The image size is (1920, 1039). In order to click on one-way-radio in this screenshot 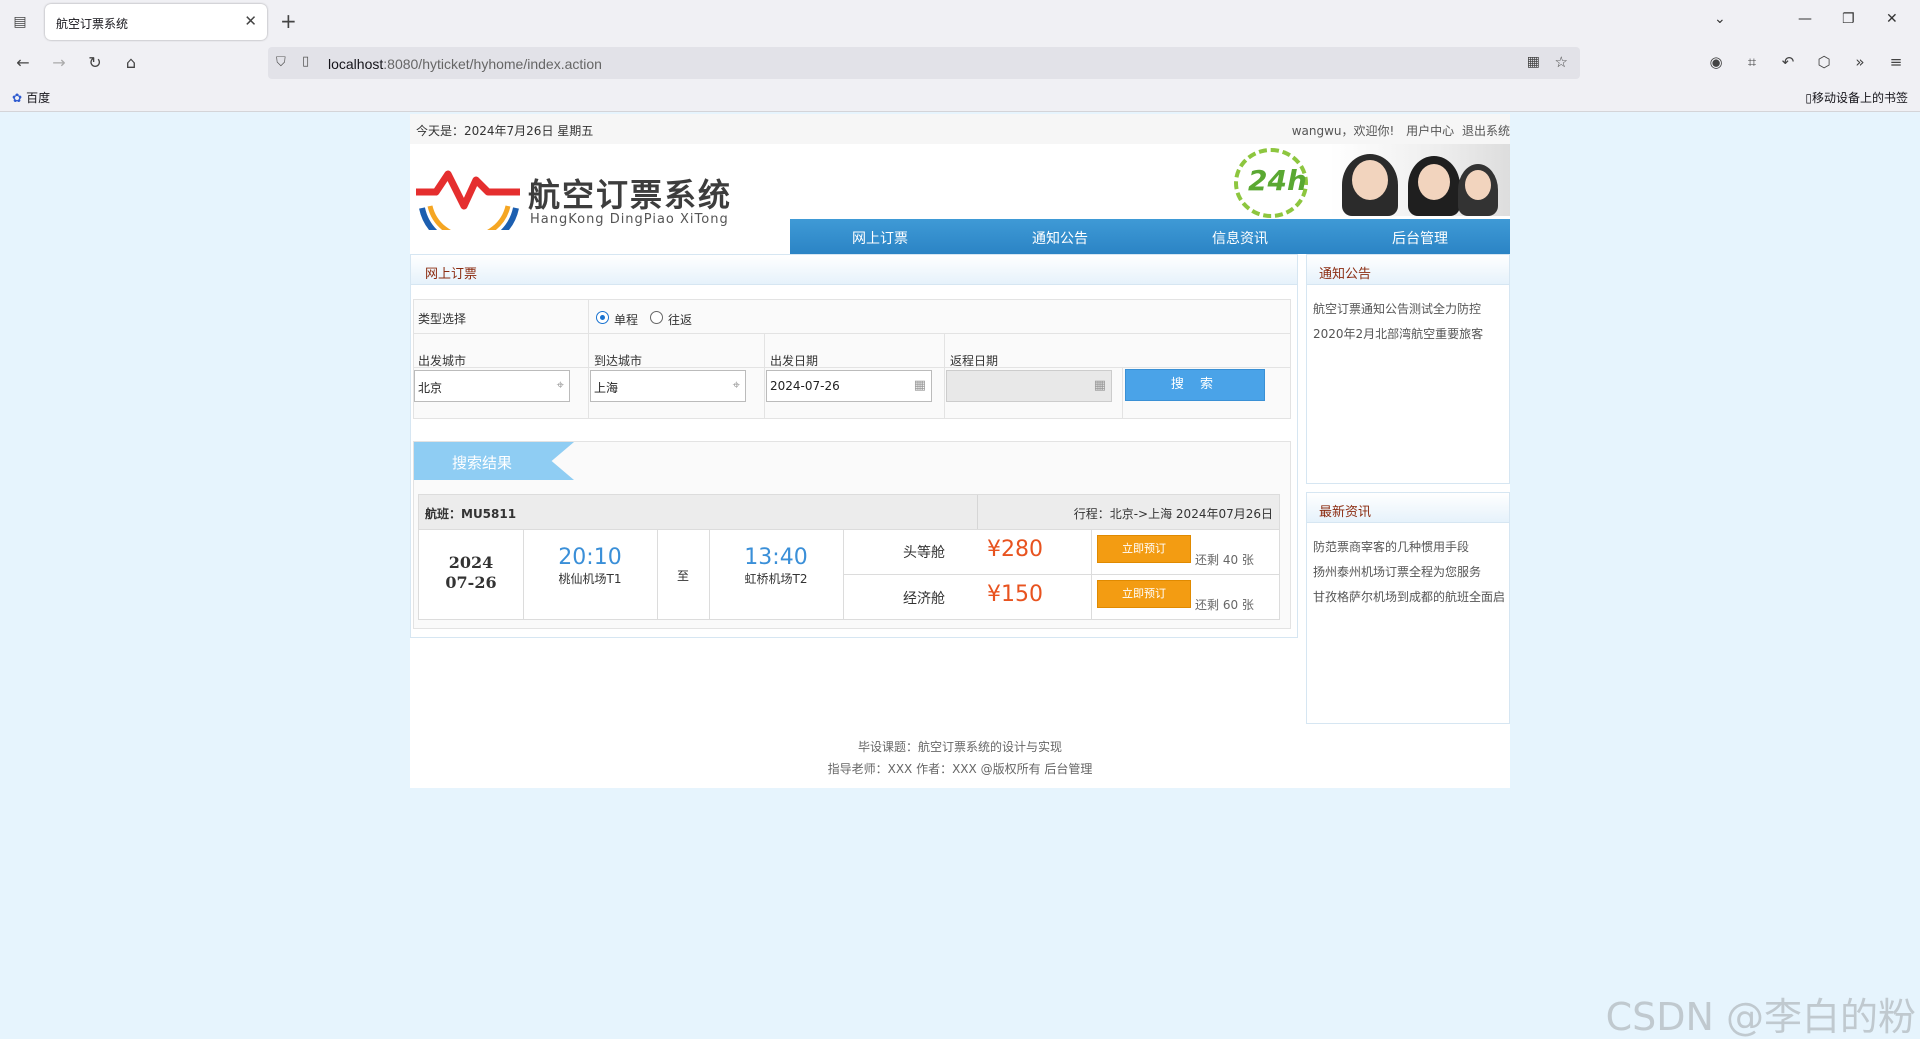, I will do `click(602, 317)`.